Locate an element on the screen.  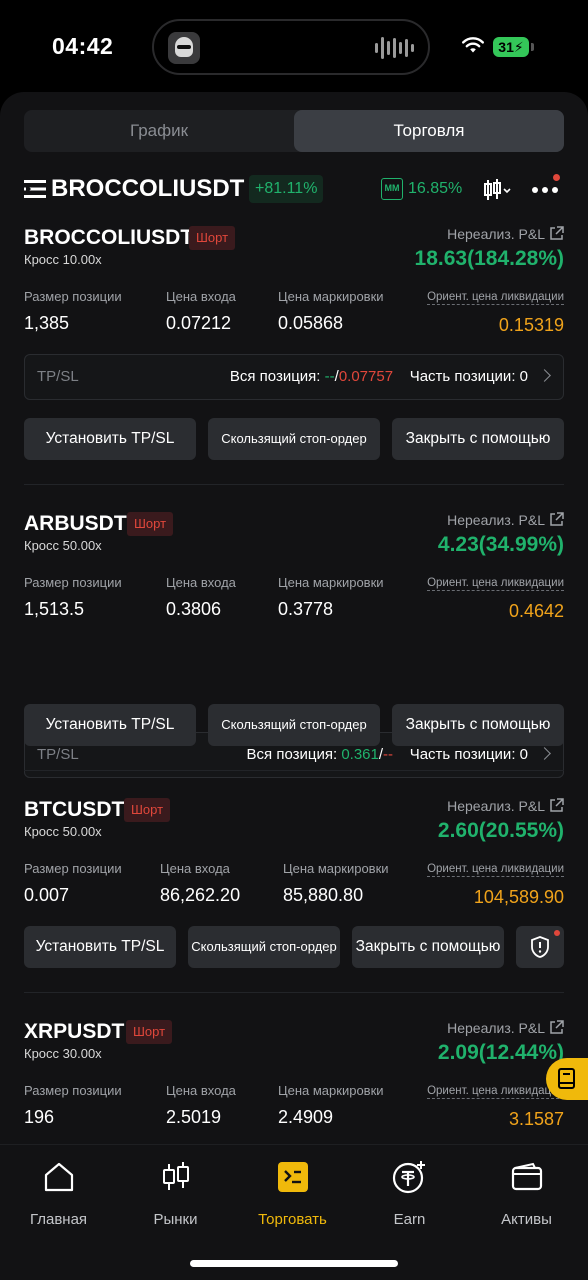
size-value: 196 is located at coordinates (39, 1117).